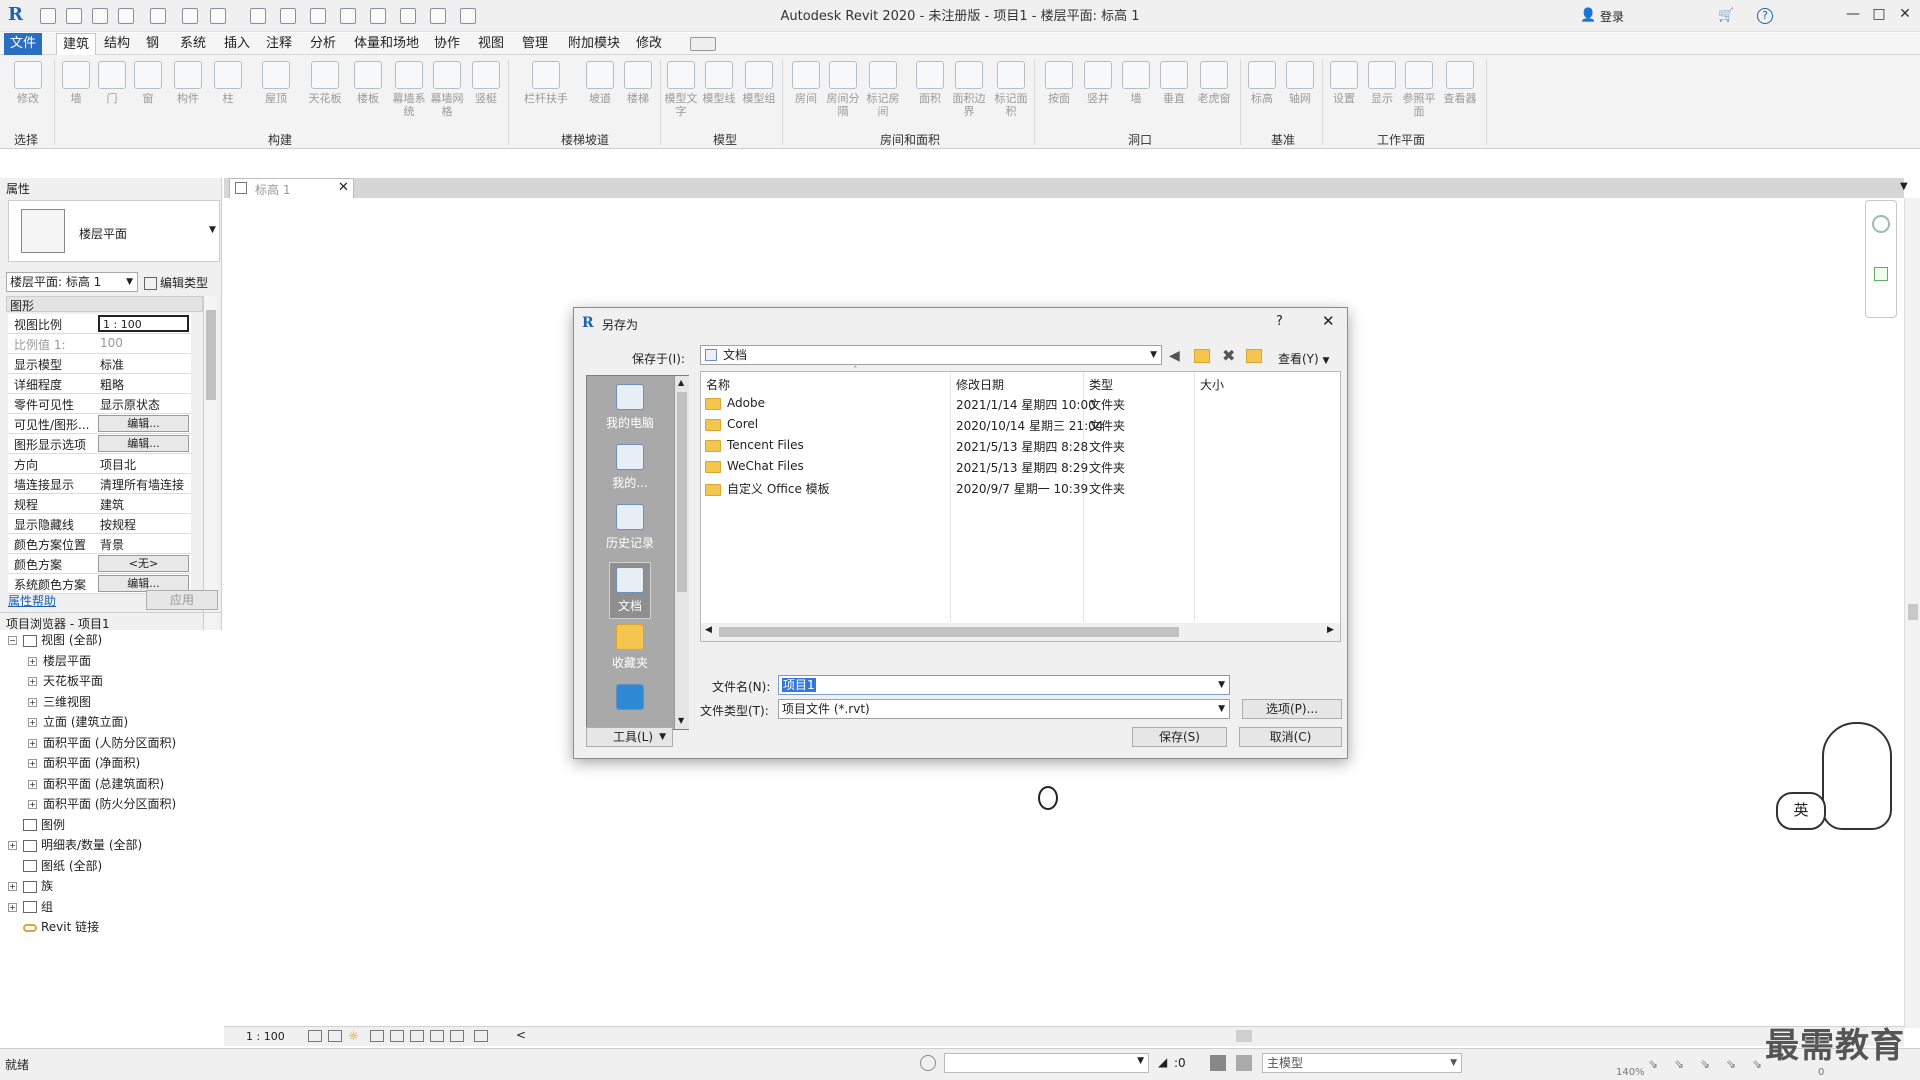  I want to click on type-selector: 楼层平面 ▼, so click(114, 231).